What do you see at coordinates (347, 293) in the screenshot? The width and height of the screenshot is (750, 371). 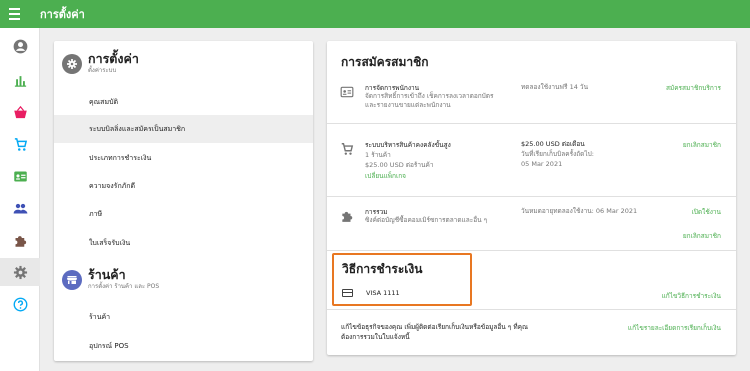 I see `credit-card-icon` at bounding box center [347, 293].